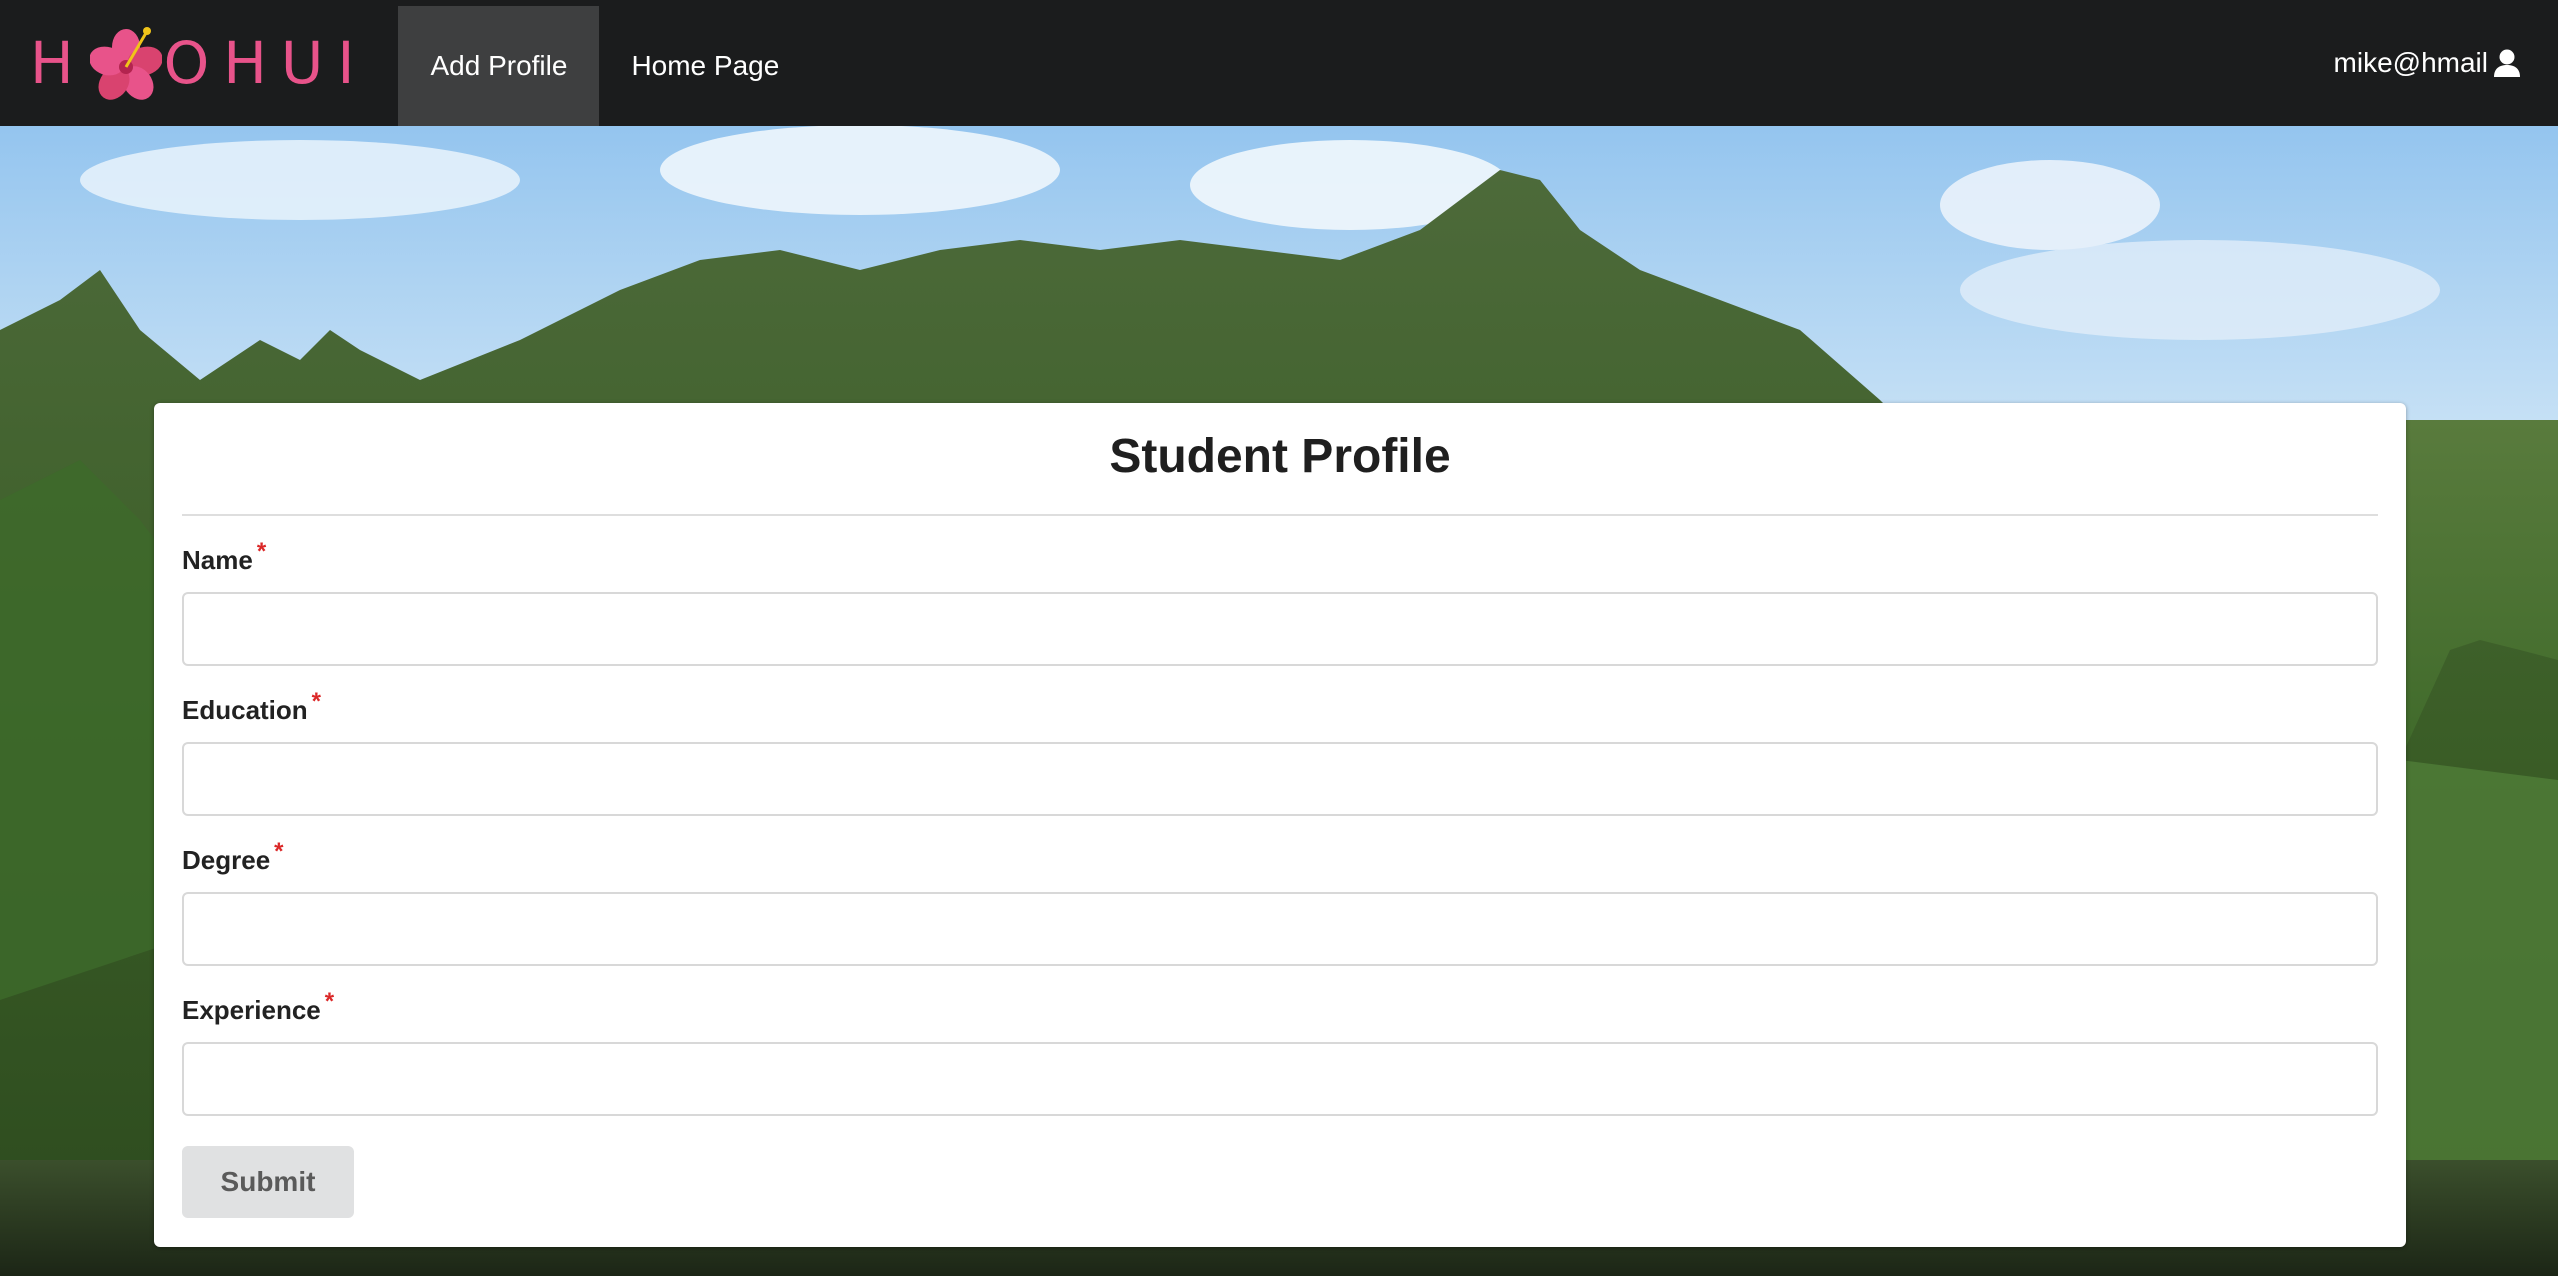 The image size is (2558, 1276). I want to click on experience-label: Experience *, so click(258, 1007).